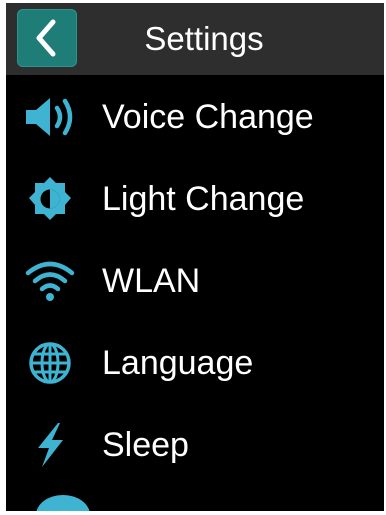 This screenshot has height=515, width=386. I want to click on wifi-icon, so click(50, 281).